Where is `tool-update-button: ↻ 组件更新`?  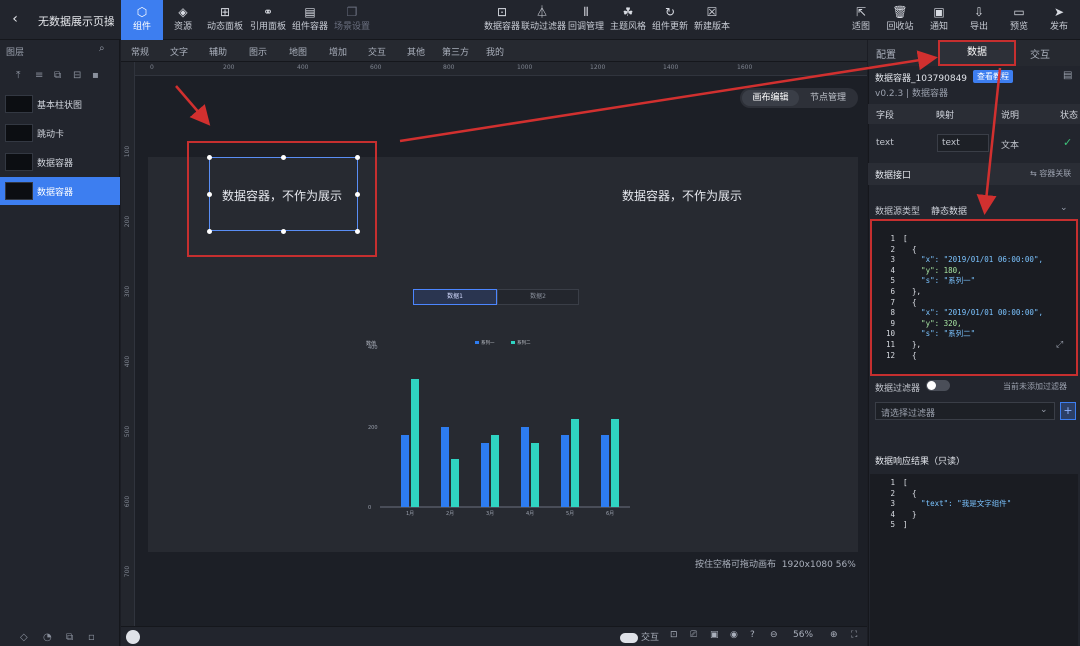
tool-update-button: ↻ 组件更新 is located at coordinates (670, 20).